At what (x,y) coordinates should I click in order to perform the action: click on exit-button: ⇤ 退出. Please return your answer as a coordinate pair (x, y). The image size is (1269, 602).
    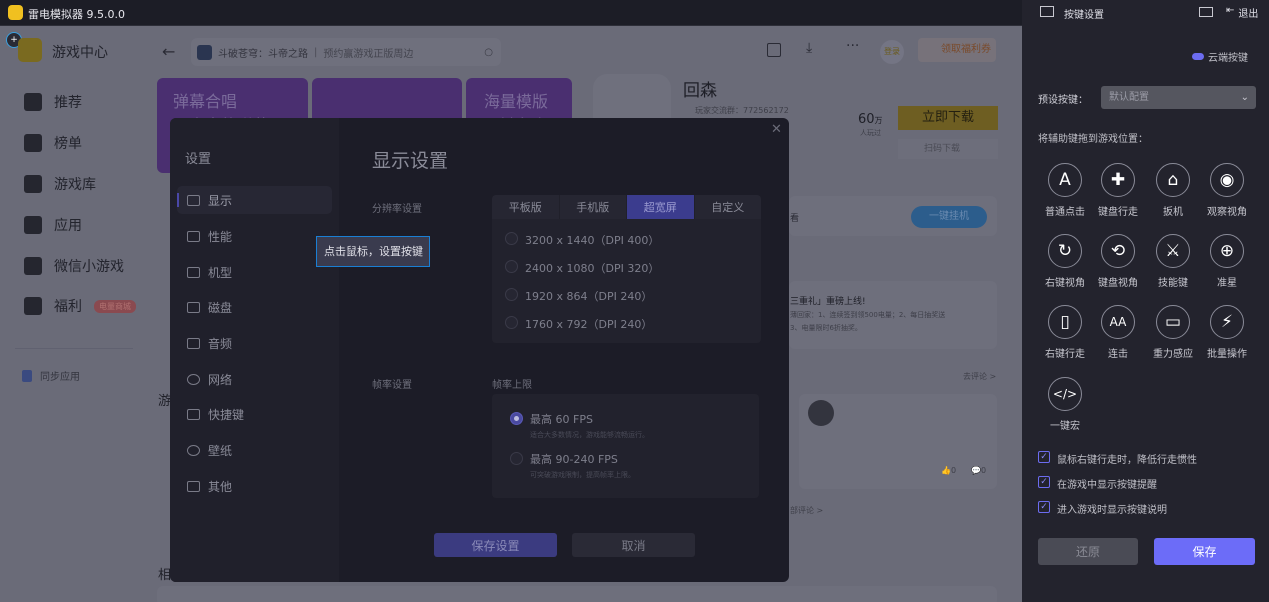
    Looking at the image, I should click on (1242, 12).